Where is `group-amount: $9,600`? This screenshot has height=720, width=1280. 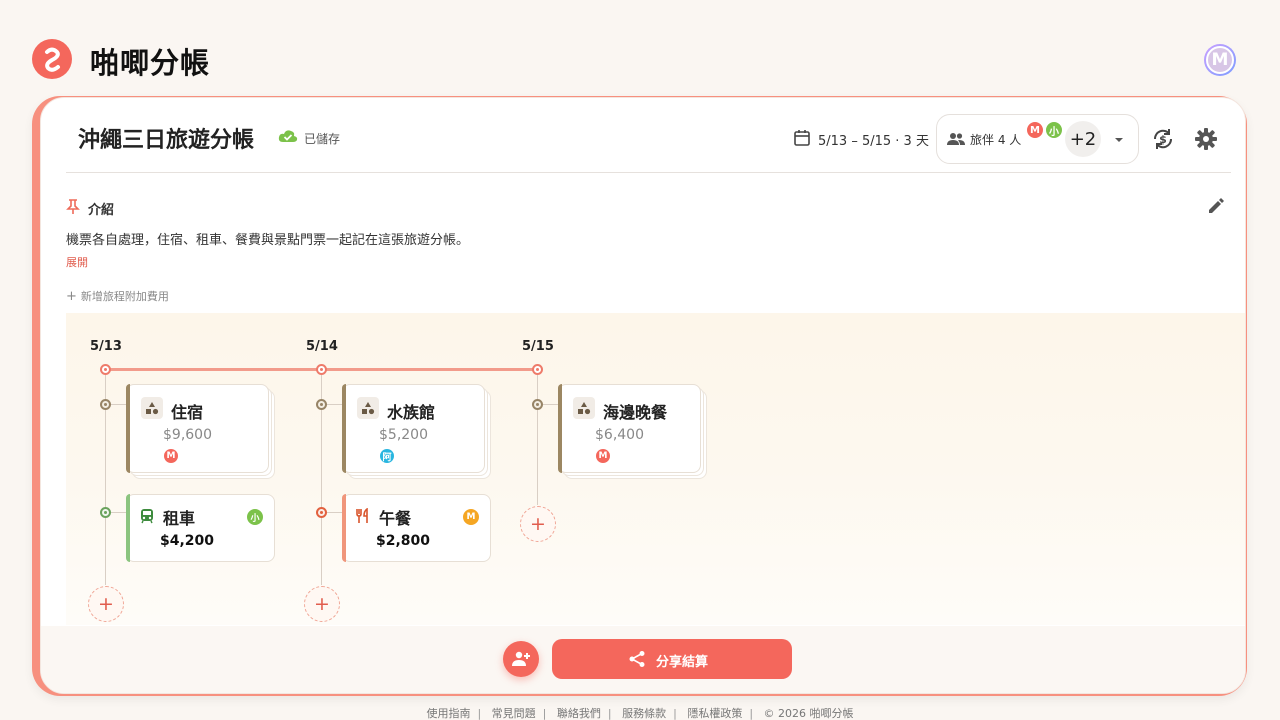 group-amount: $9,600 is located at coordinates (187, 435).